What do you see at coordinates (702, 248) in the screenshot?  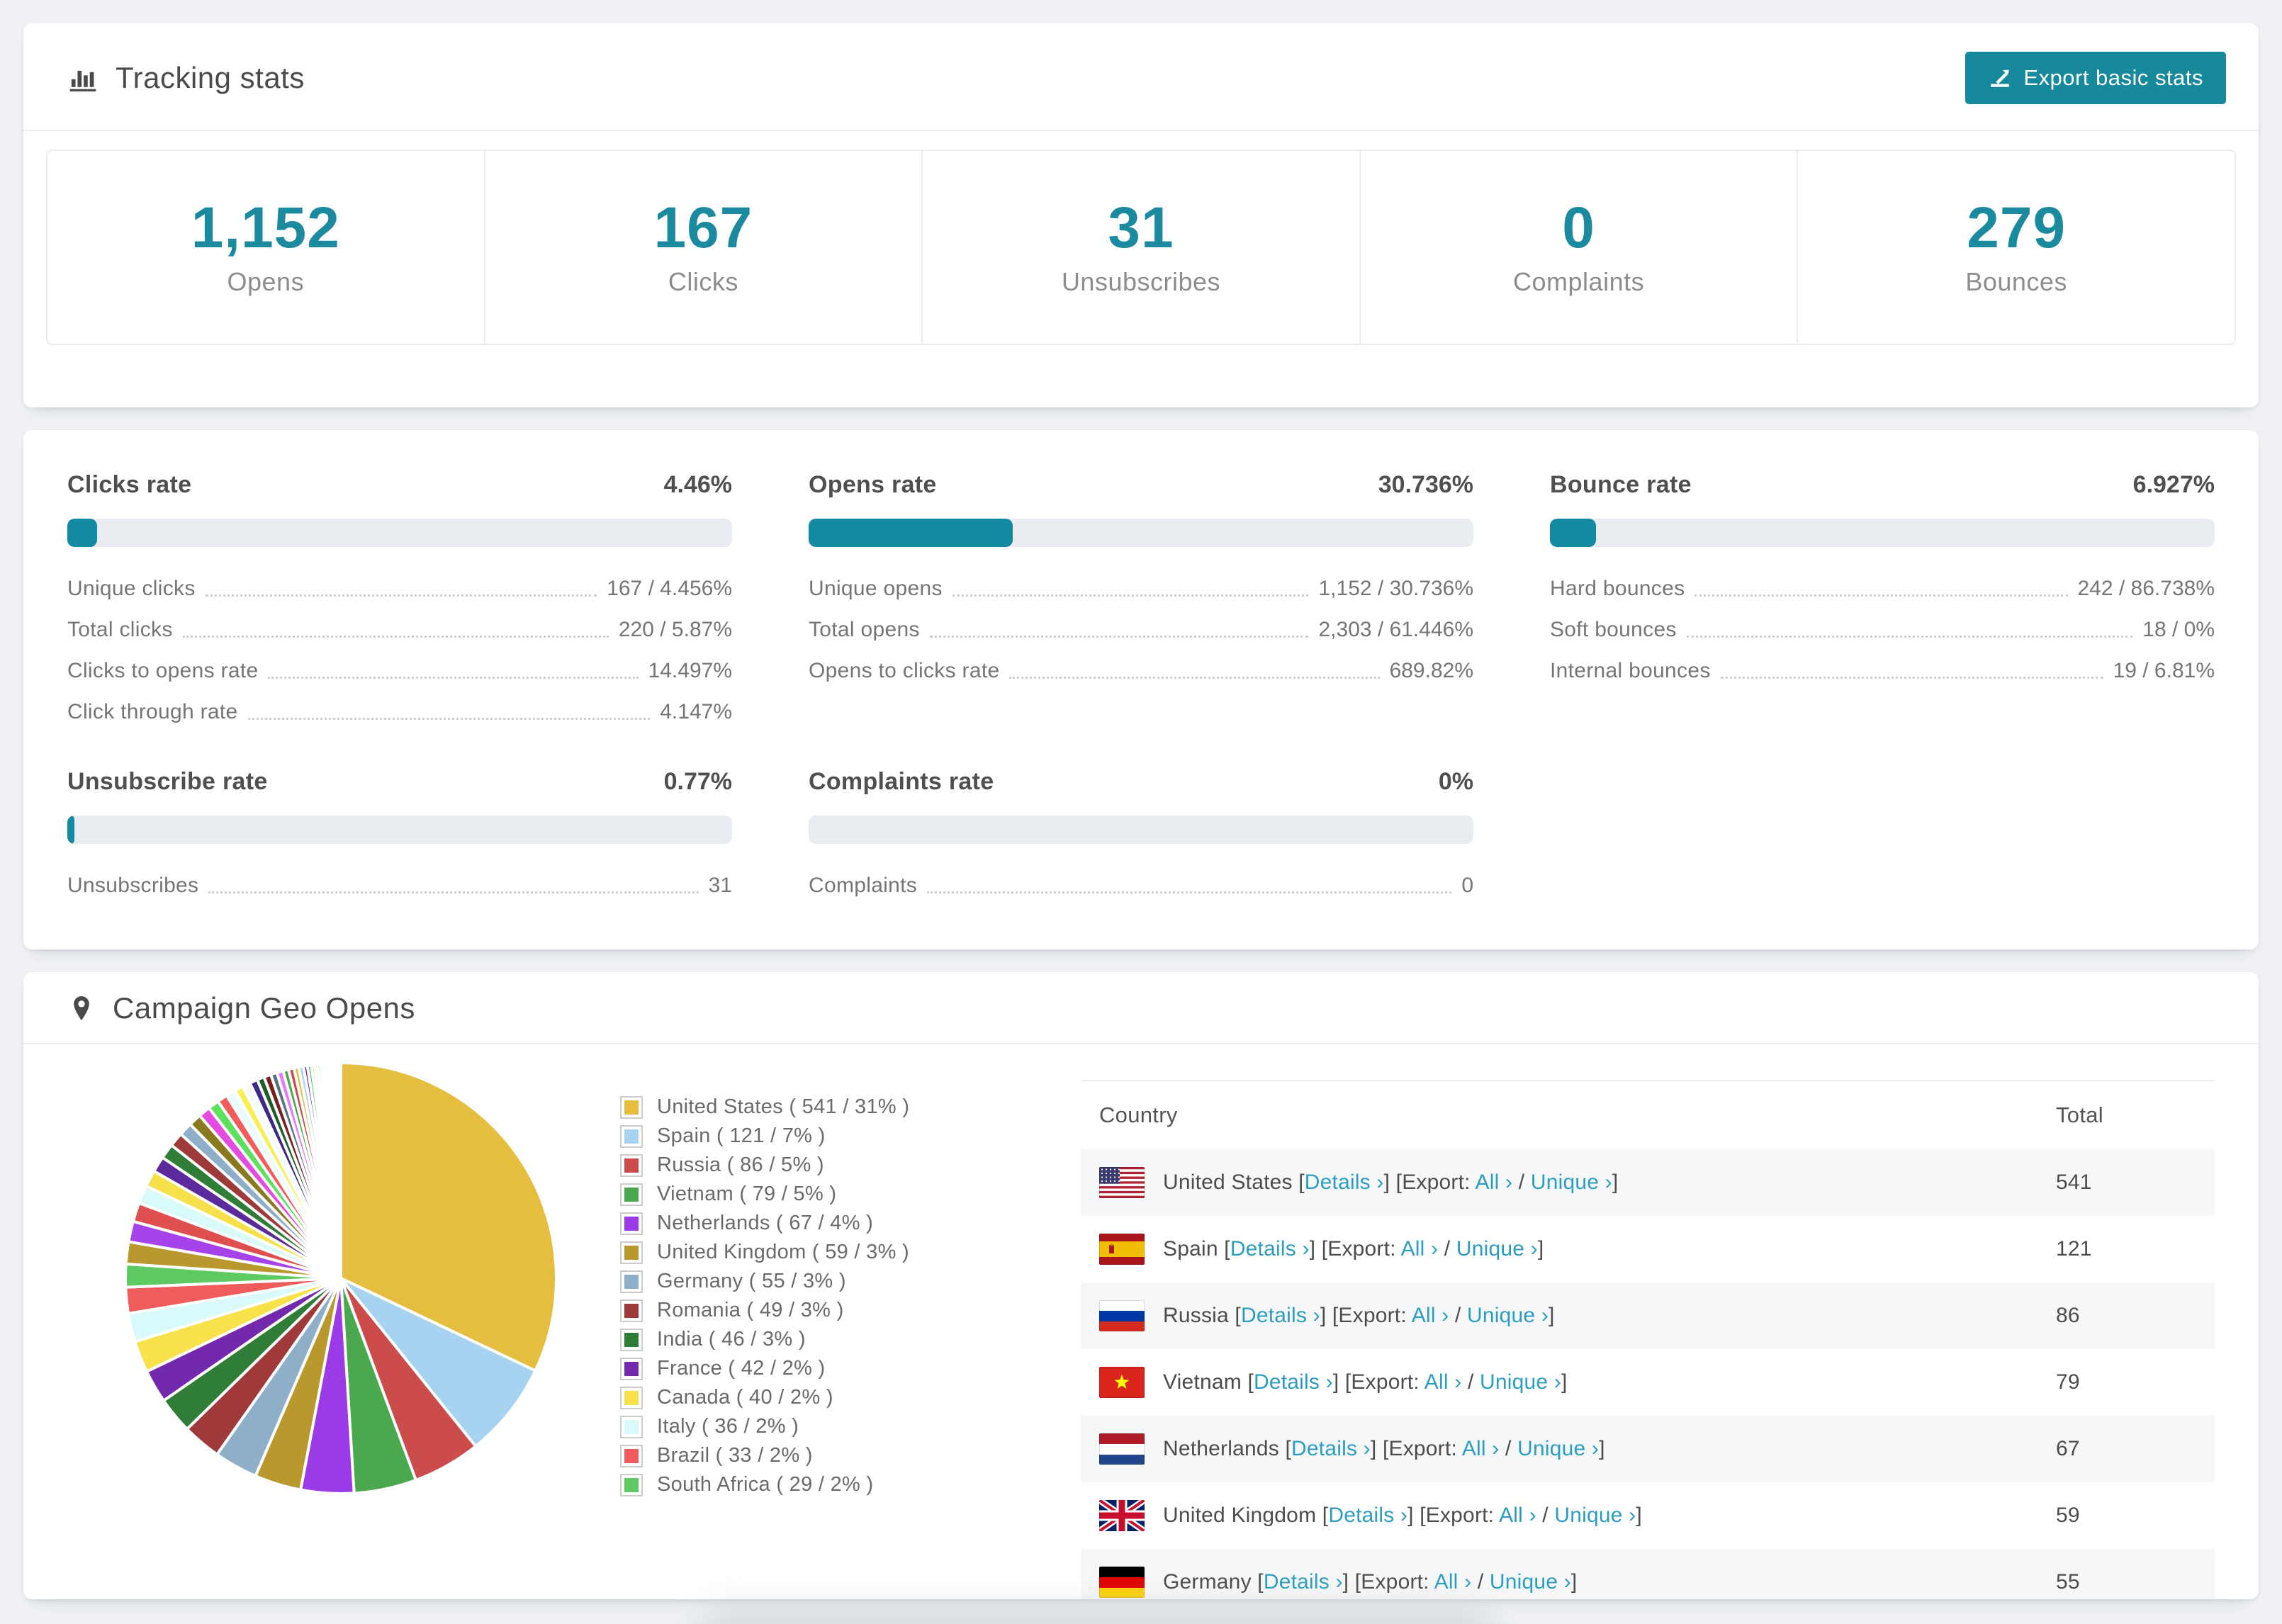 I see `stat-box-clicks: 167 Clicks` at bounding box center [702, 248].